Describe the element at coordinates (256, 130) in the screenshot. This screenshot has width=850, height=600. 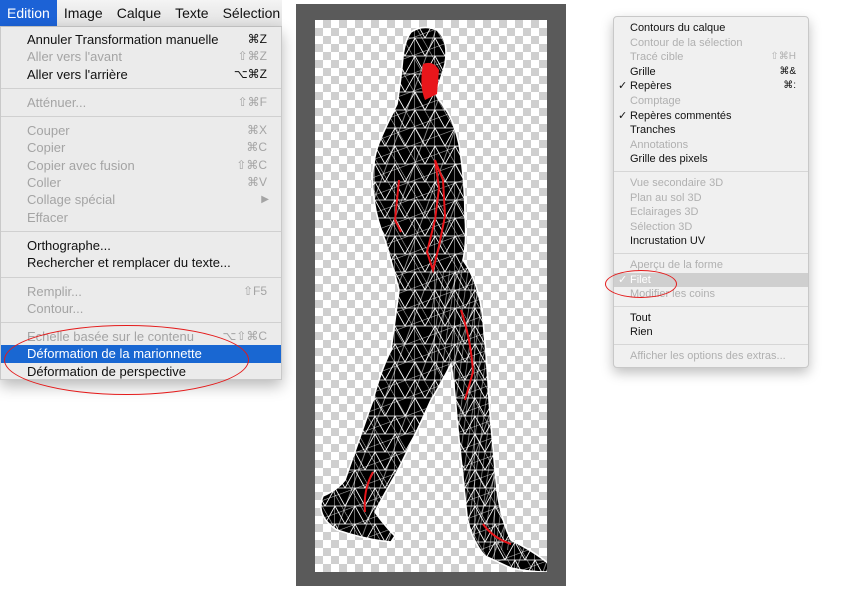
I see `shortcut: ⌘X` at that location.